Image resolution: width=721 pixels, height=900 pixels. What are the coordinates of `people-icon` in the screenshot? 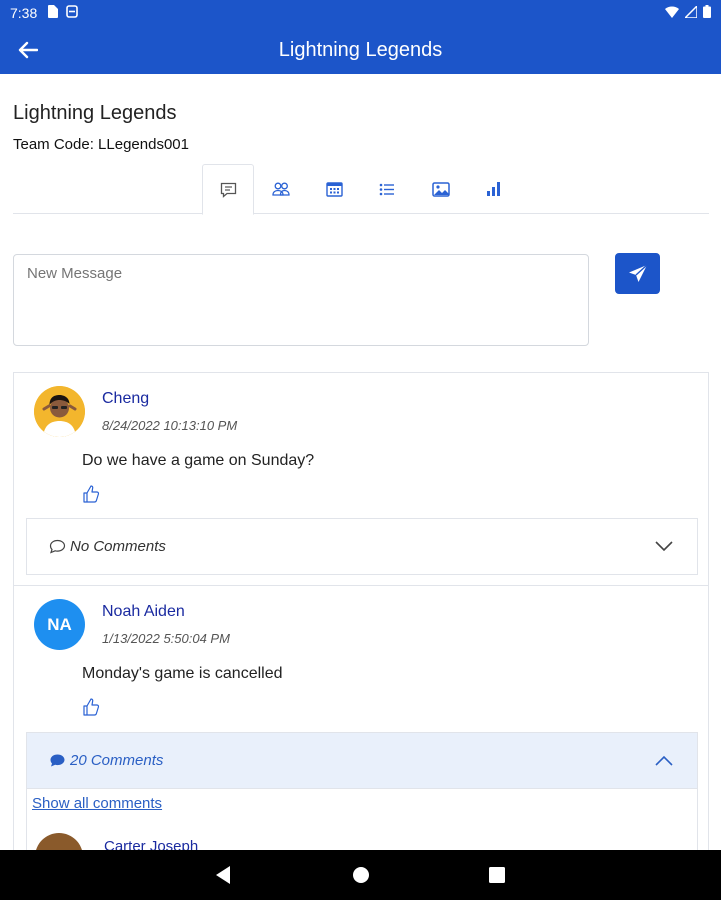 It's located at (281, 189).